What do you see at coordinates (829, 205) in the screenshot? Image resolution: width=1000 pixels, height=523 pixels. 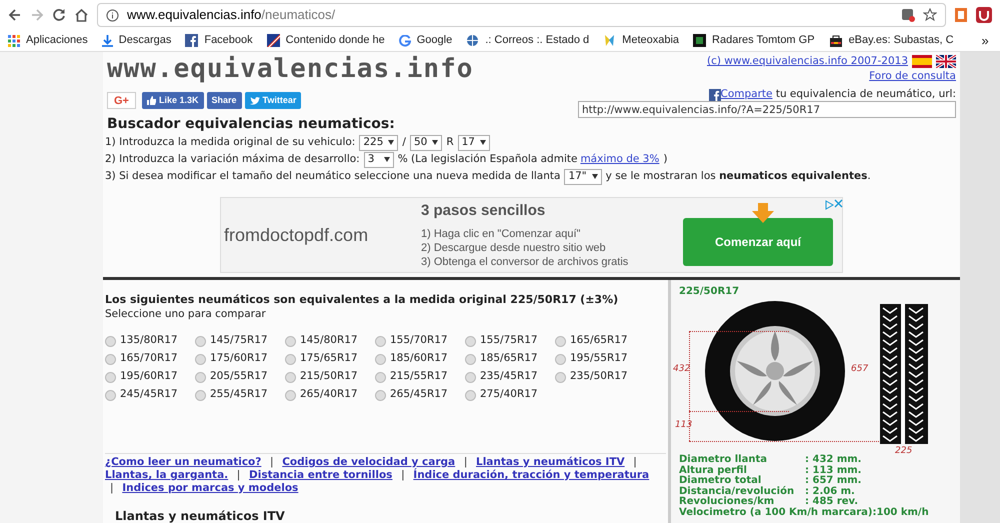 I see `ad-choices-icon` at bounding box center [829, 205].